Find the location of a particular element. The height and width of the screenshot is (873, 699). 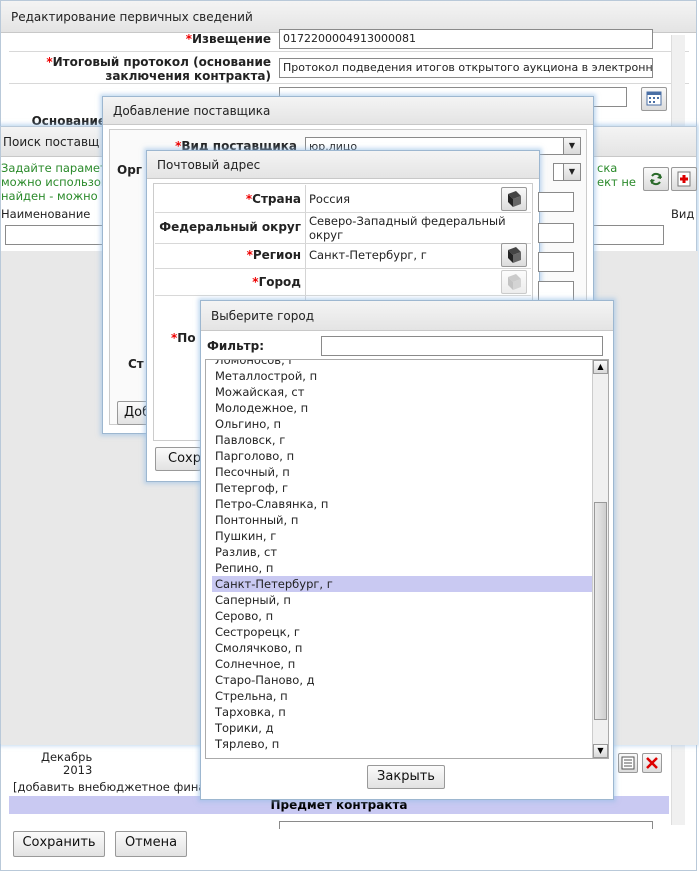

city-list-item: Пушкин, г is located at coordinates (402, 536).